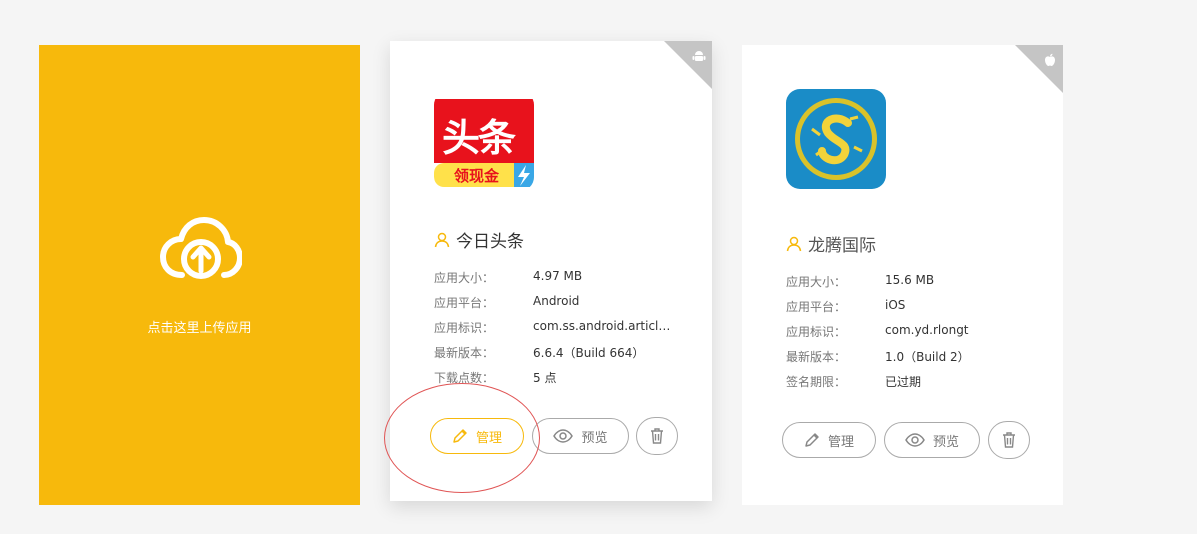  I want to click on info-row-size: 应用大小： 4.97 MB, so click(569, 281).